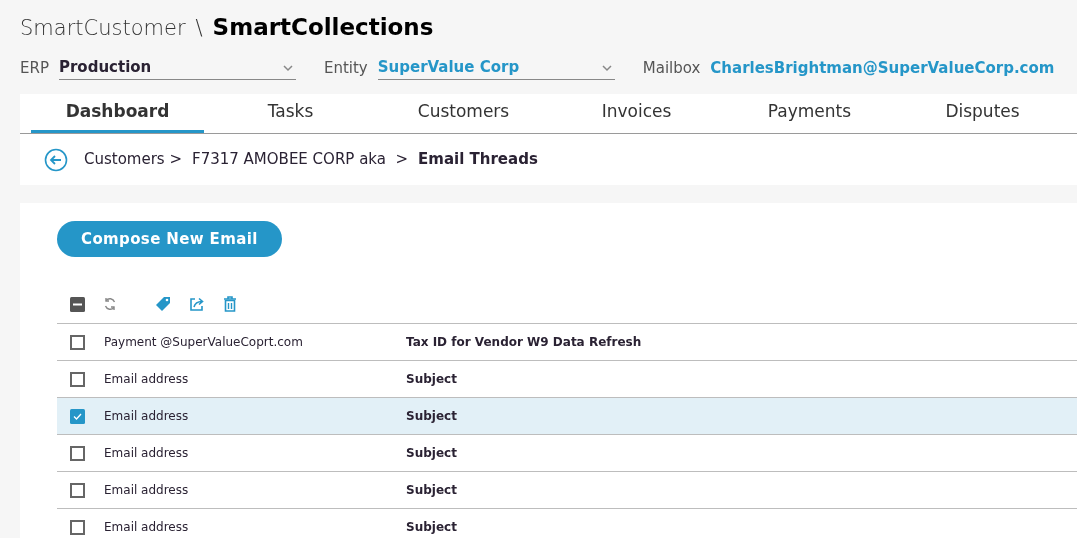 Image resolution: width=1077 pixels, height=538 pixels. Describe the element at coordinates (809, 113) in the screenshot. I see `nav-tab: Payments` at that location.